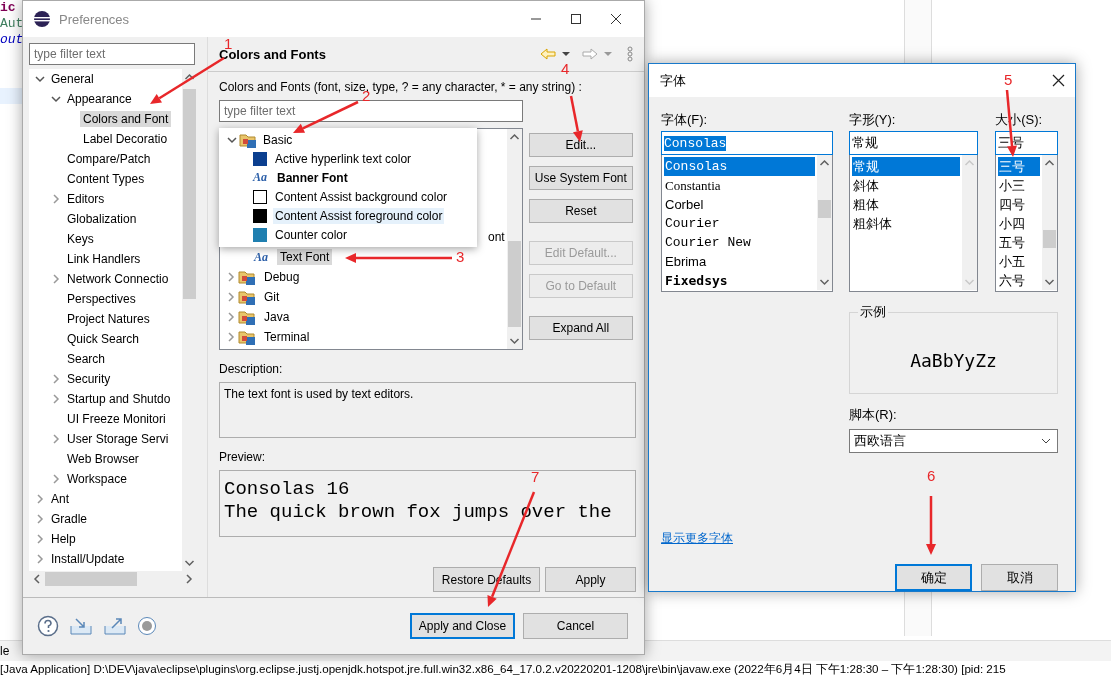 This screenshot has height=676, width=1111. Describe the element at coordinates (953, 441) in the screenshot. I see `script-dropdown: 西欧语言` at that location.